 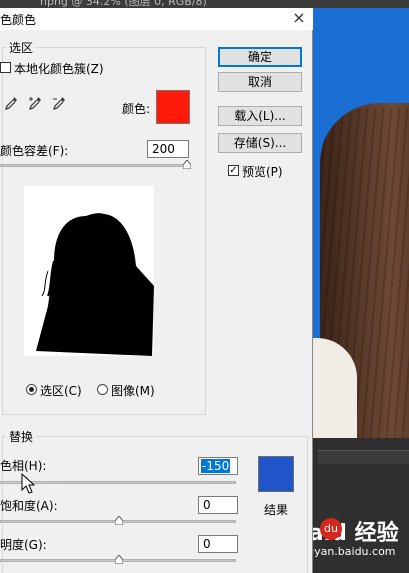 What do you see at coordinates (102, 389) in the screenshot?
I see `image-view-radio` at bounding box center [102, 389].